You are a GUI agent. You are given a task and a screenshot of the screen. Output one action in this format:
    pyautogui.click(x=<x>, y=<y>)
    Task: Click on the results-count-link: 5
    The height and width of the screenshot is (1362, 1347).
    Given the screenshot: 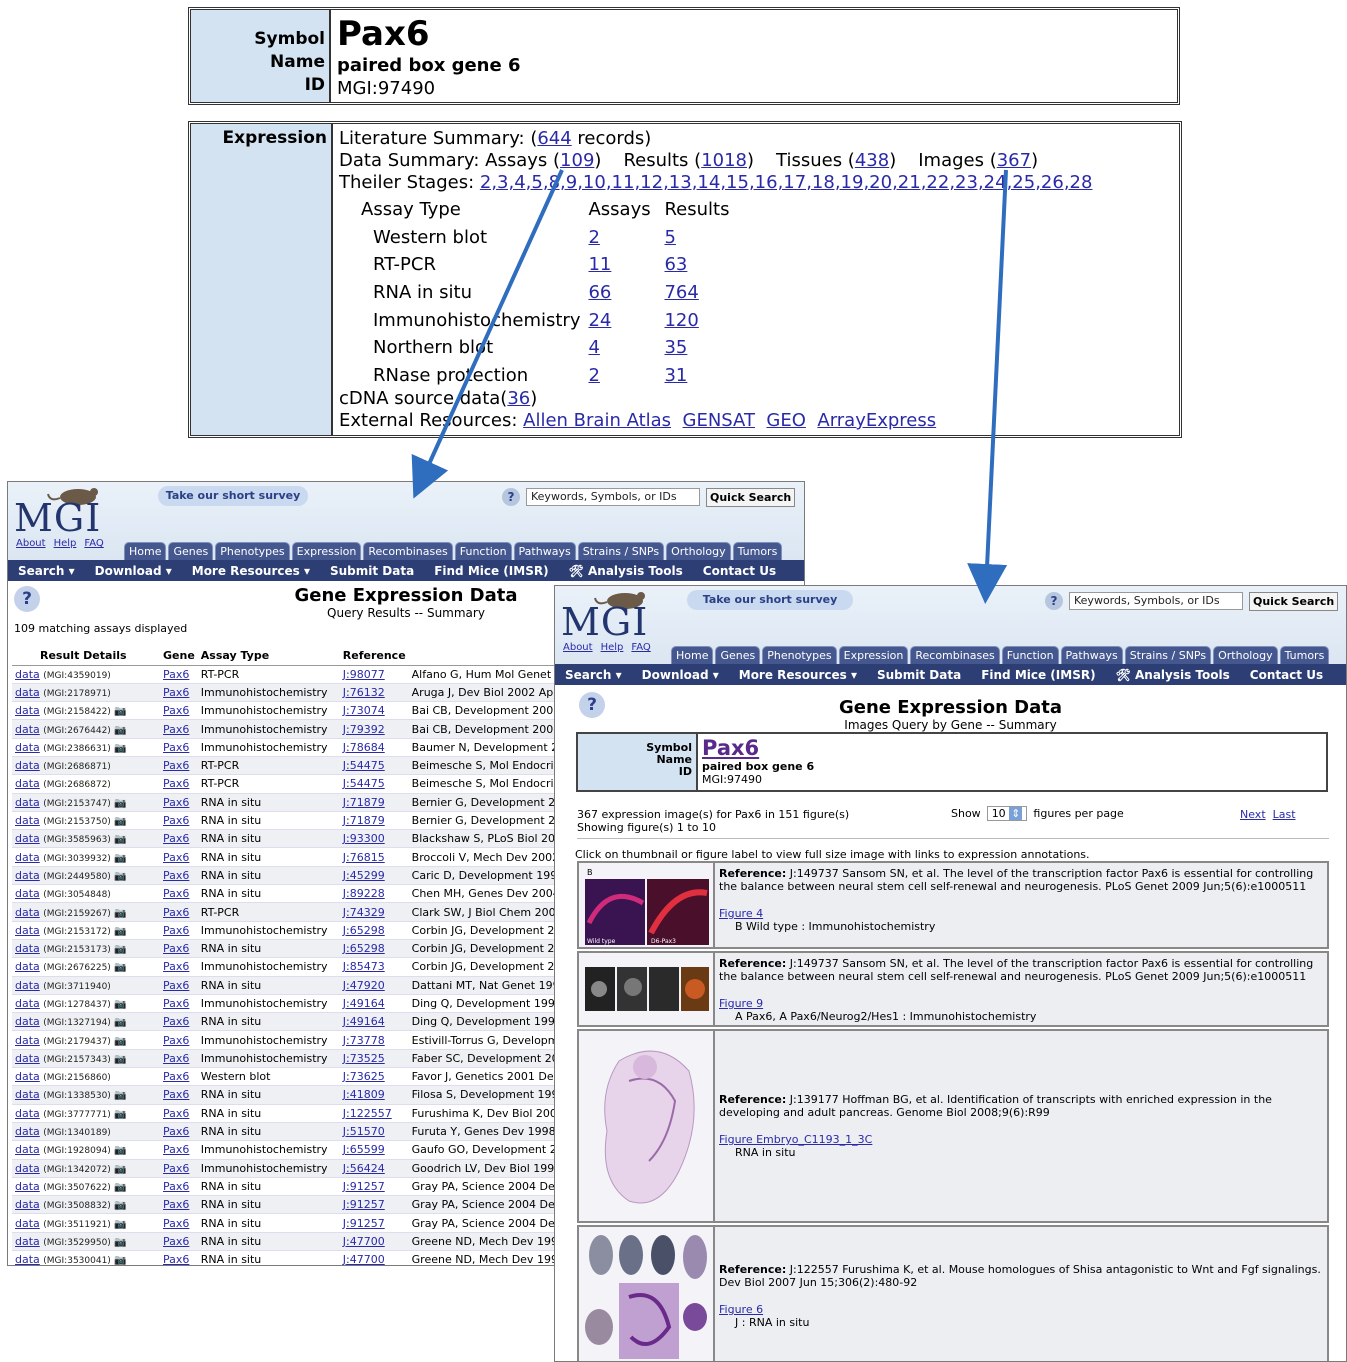 What is the action you would take?
    pyautogui.click(x=669, y=237)
    